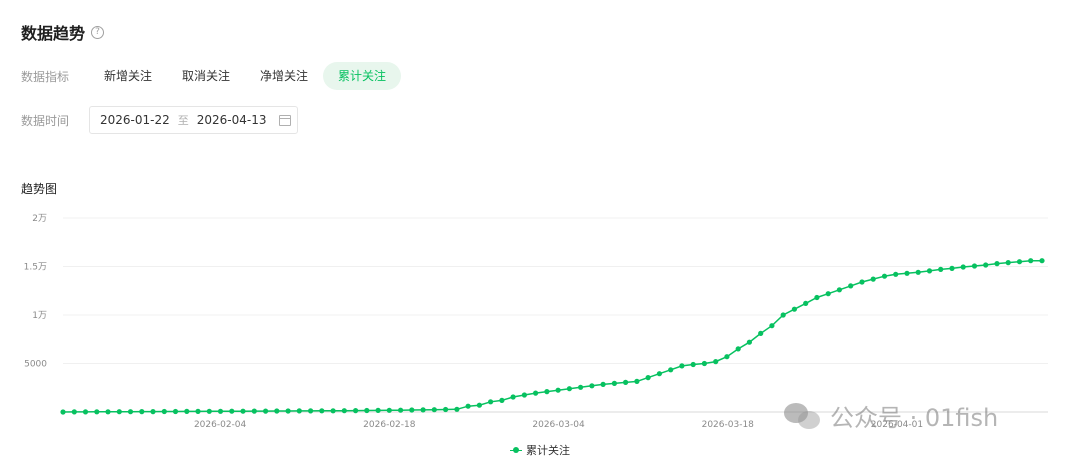 The height and width of the screenshot is (460, 1080). What do you see at coordinates (516, 450) in the screenshot?
I see `legend-line-marker` at bounding box center [516, 450].